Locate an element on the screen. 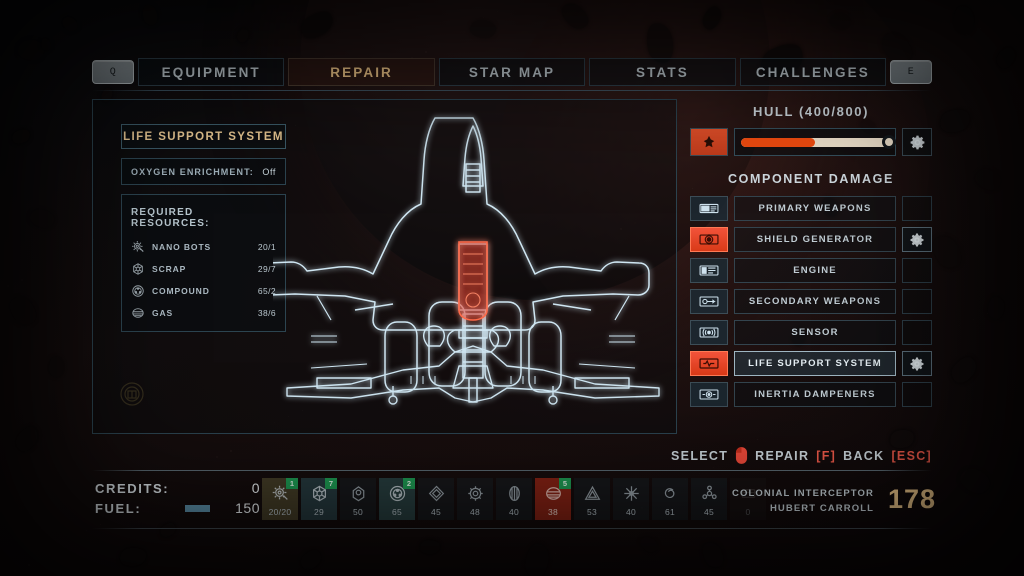 Image resolution: width=1024 pixels, height=576 pixels. inventory-cell: 20/20 1 is located at coordinates (280, 499).